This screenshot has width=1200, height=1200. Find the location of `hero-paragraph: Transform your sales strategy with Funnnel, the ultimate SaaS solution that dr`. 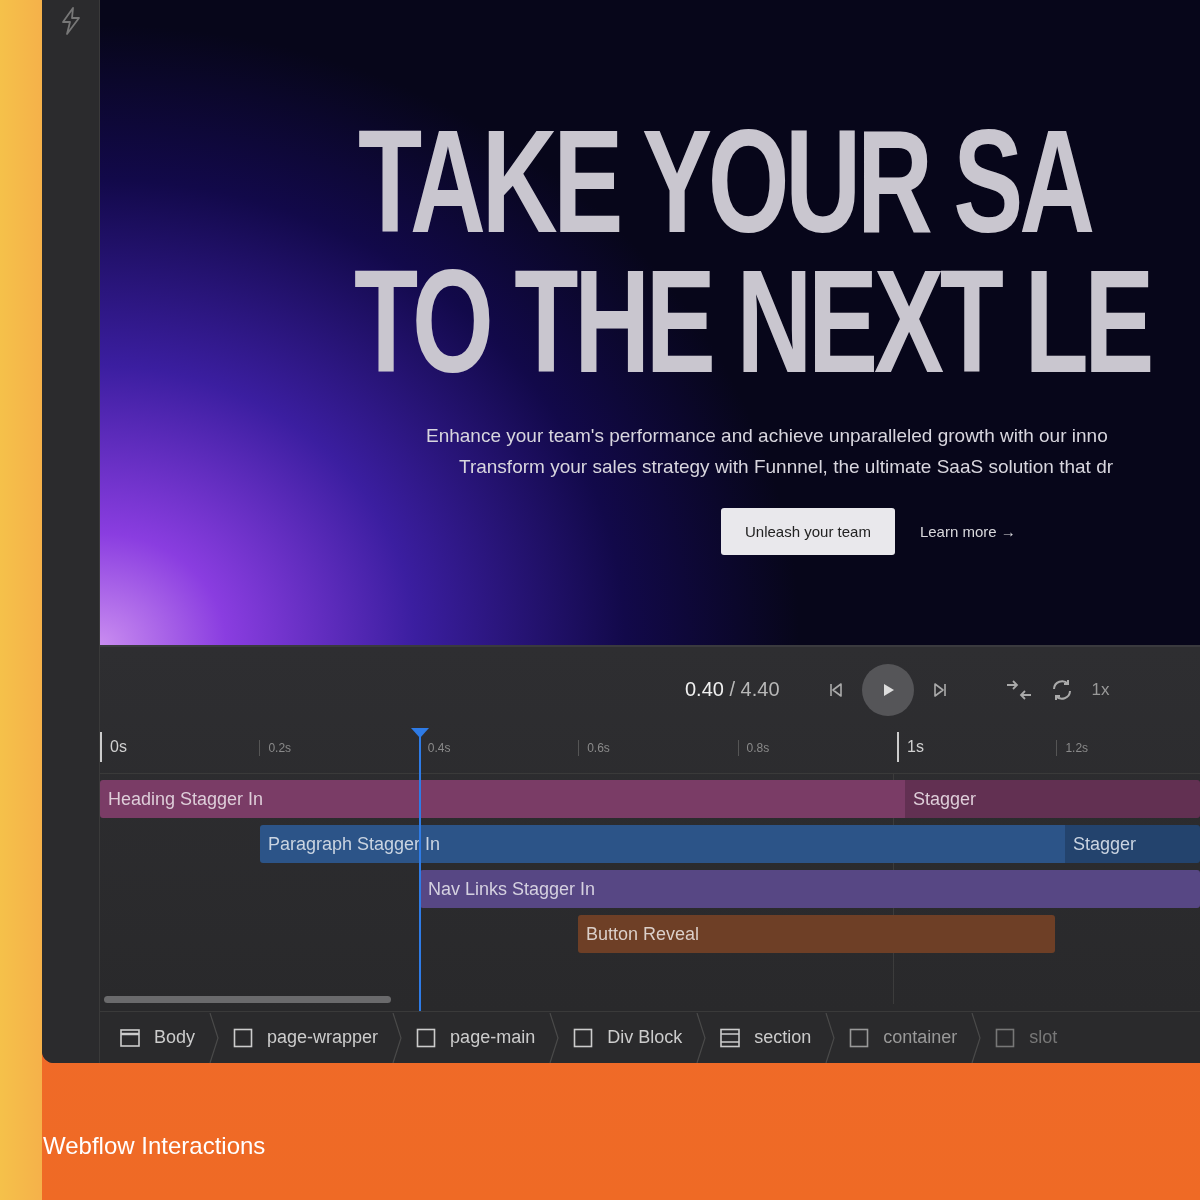

hero-paragraph: Transform your sales strategy with Funnnel, the ultimate SaaS solution that dr is located at coordinates (786, 467).